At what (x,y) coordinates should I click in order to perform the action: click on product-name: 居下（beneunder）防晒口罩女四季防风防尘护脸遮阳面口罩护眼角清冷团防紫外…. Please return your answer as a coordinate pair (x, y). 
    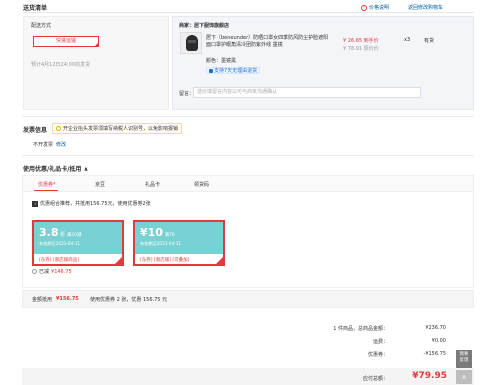
    Looking at the image, I should click on (269, 42).